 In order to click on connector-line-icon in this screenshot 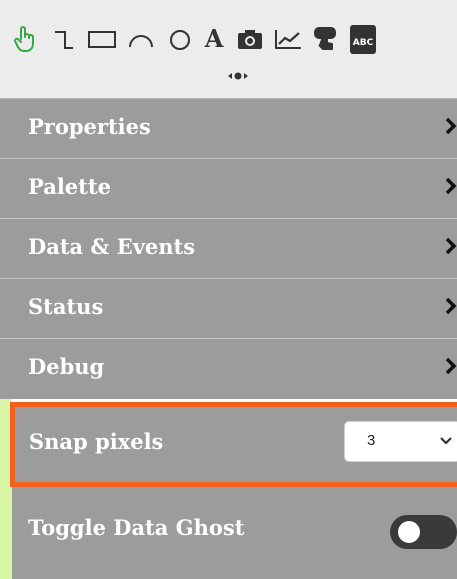, I will do `click(64, 39)`.